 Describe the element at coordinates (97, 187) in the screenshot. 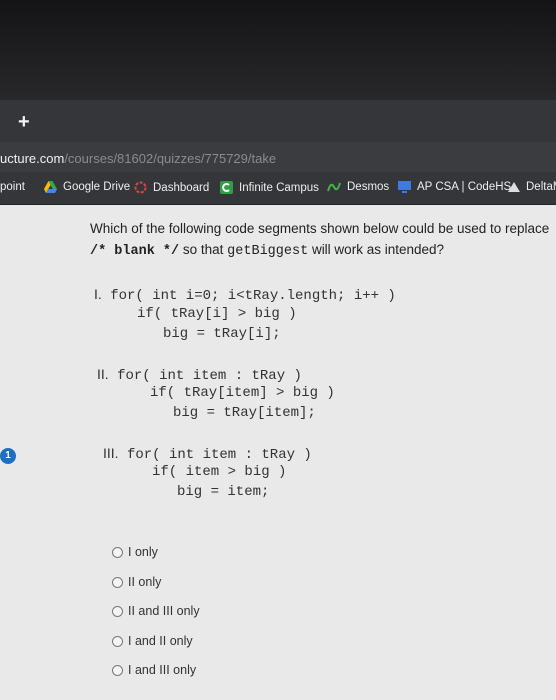

I see `bookmark-label: Google Drive` at that location.